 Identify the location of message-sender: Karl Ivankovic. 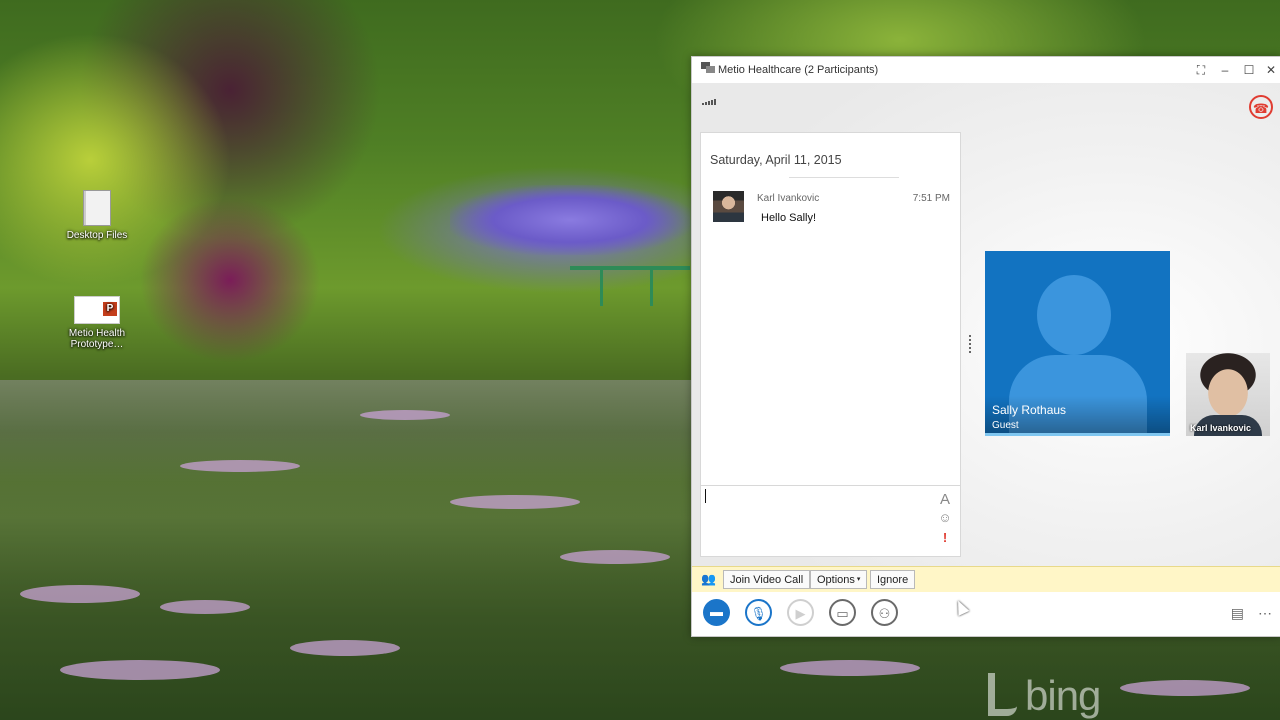
(788, 198).